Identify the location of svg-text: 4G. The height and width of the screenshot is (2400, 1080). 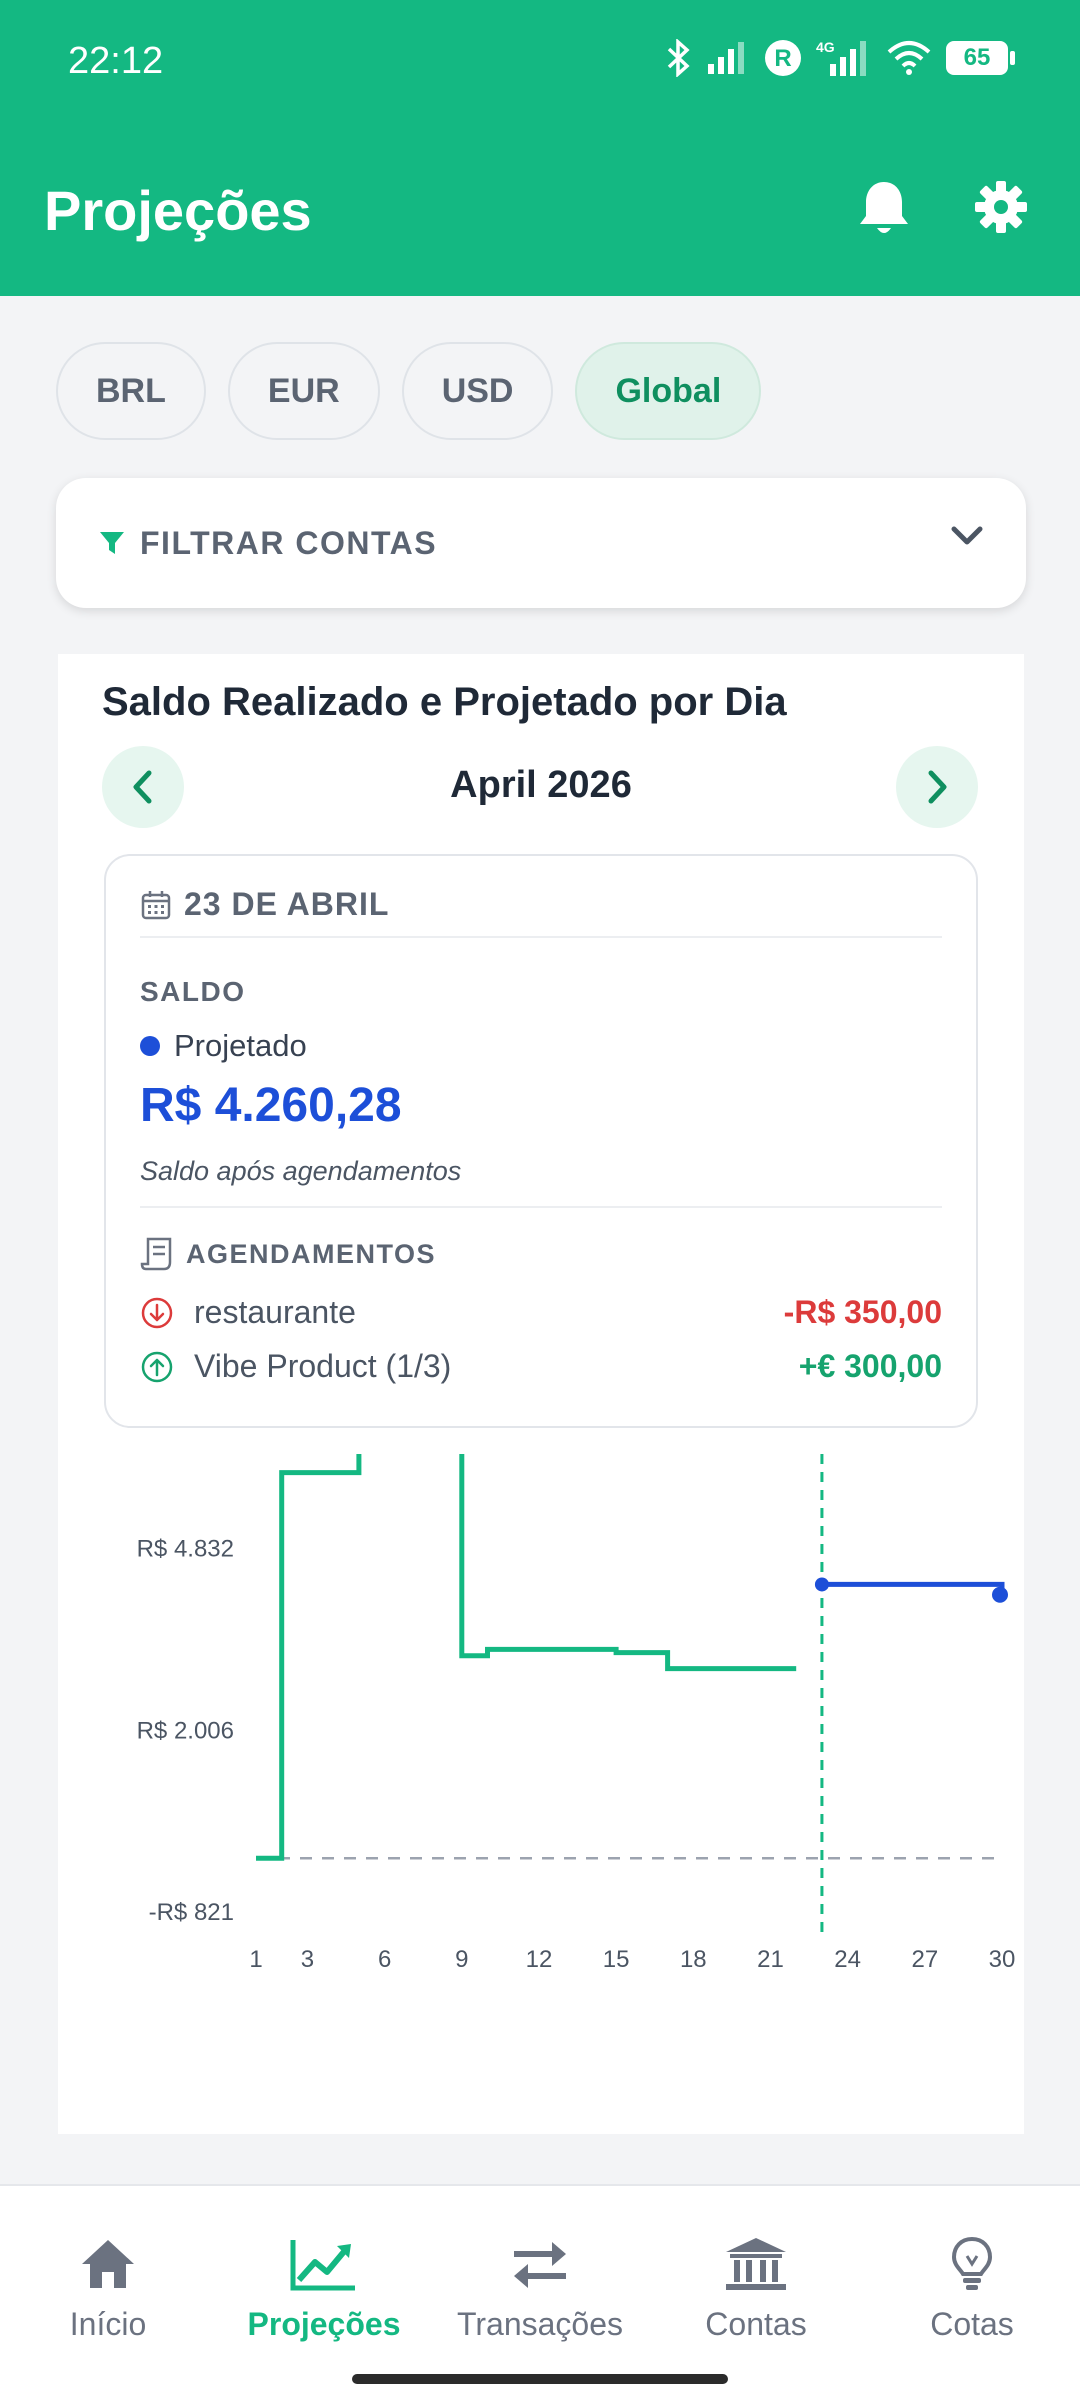
(825, 47).